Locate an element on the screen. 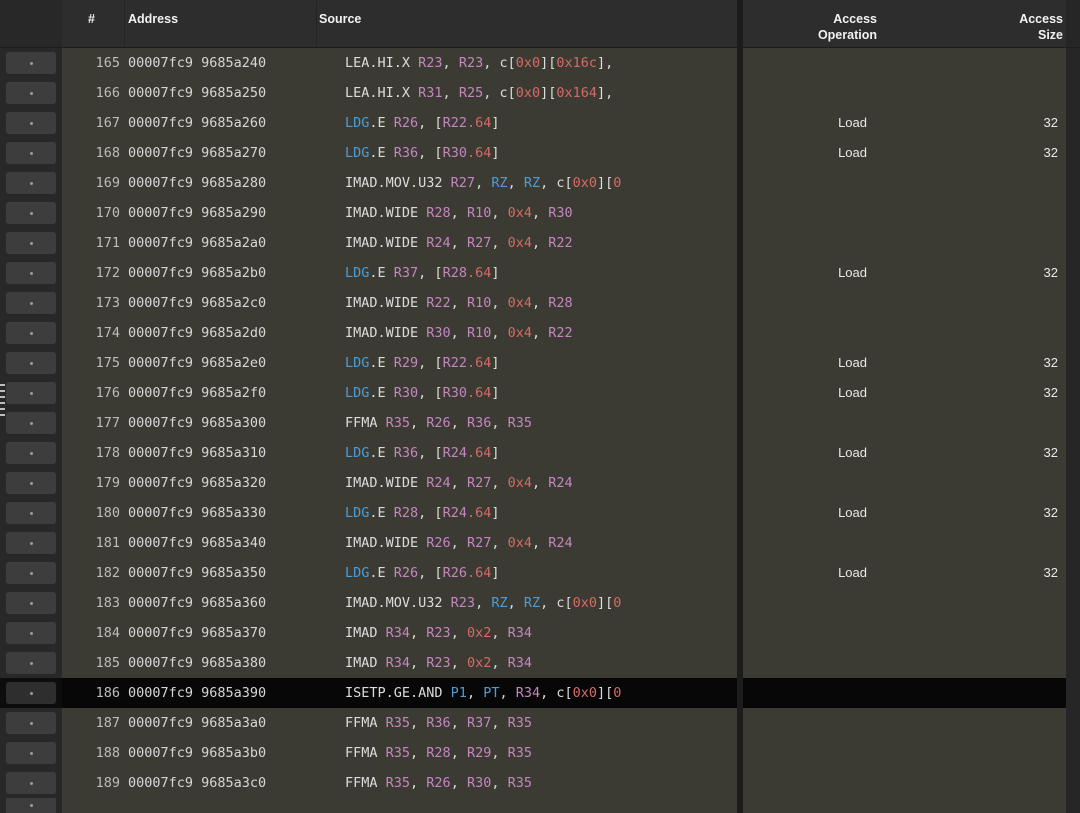  instruction-address: 00007fc9 9685a2c0 is located at coordinates (221, 303).